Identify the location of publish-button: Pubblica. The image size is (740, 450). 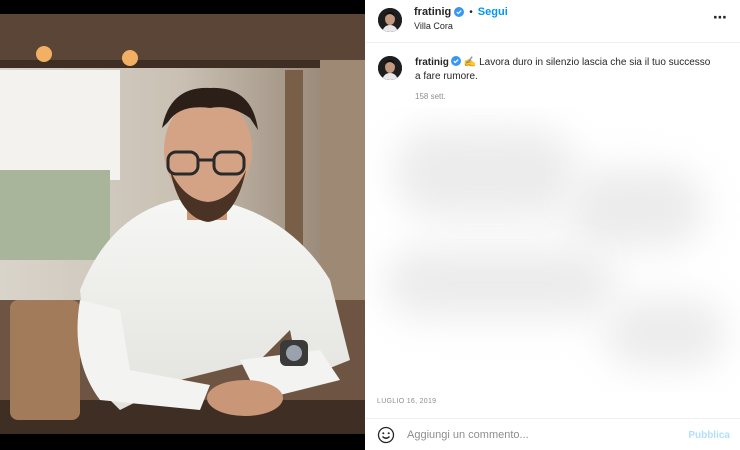
(709, 435).